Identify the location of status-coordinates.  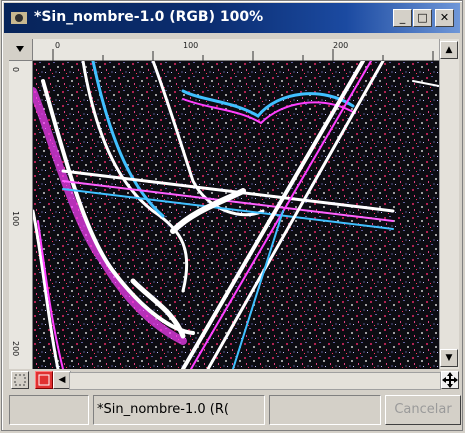
(49, 410).